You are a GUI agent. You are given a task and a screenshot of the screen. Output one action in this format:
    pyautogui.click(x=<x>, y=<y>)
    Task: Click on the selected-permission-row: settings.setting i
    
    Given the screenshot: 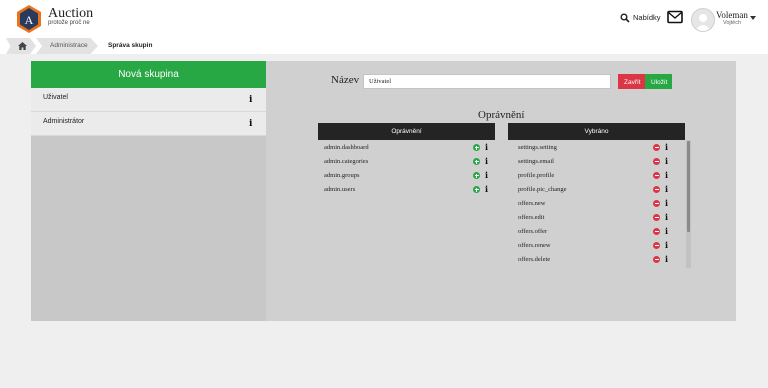 What is the action you would take?
    pyautogui.click(x=592, y=148)
    